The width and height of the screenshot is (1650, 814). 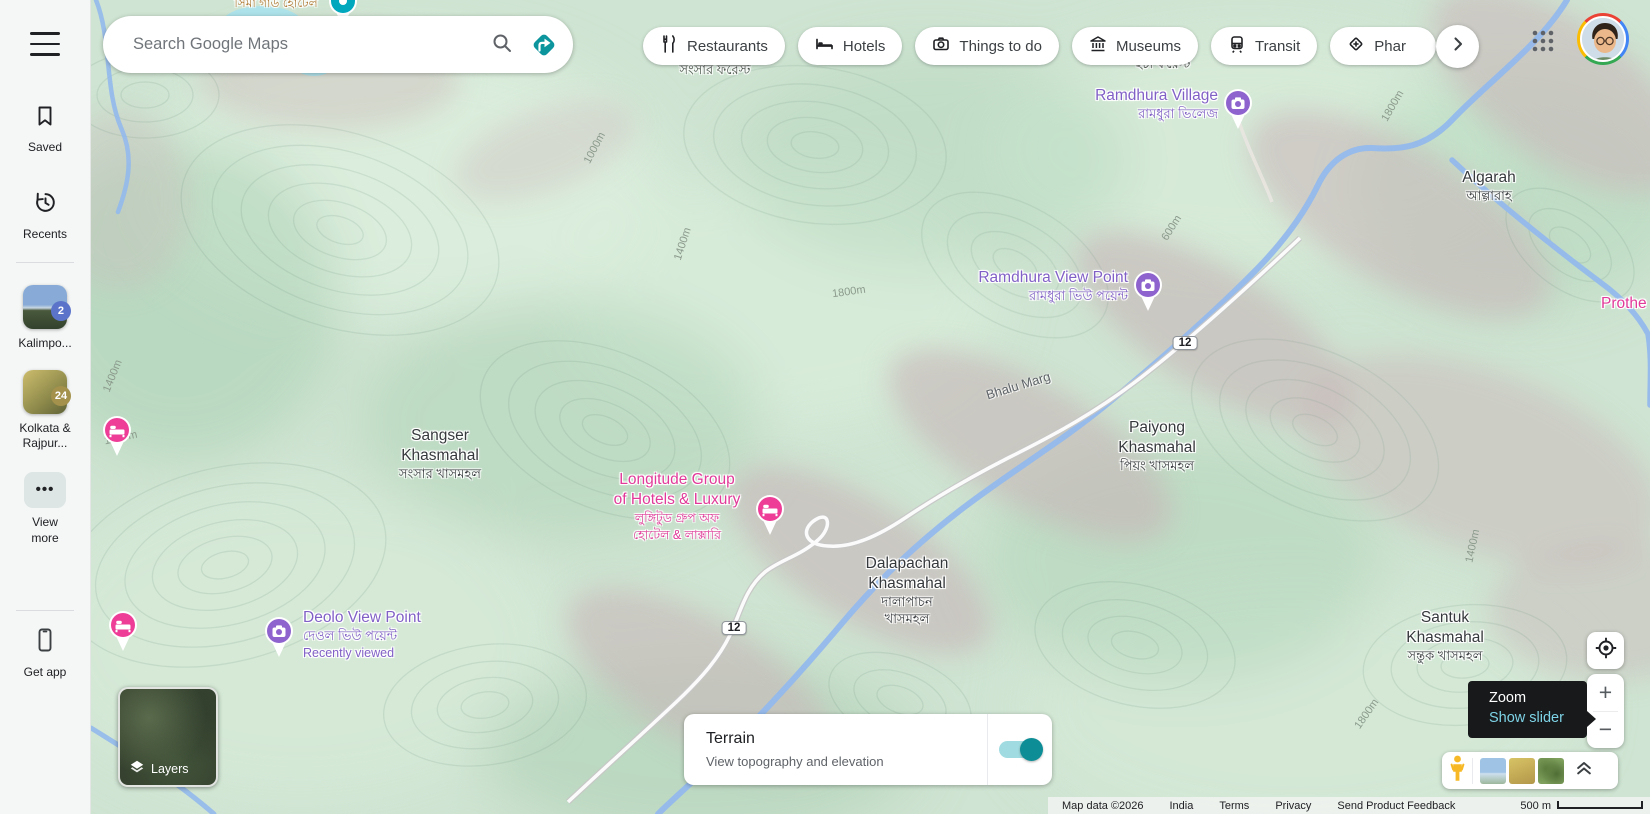 I want to click on terrain-subtitle: View topography and elevation, so click(x=795, y=761).